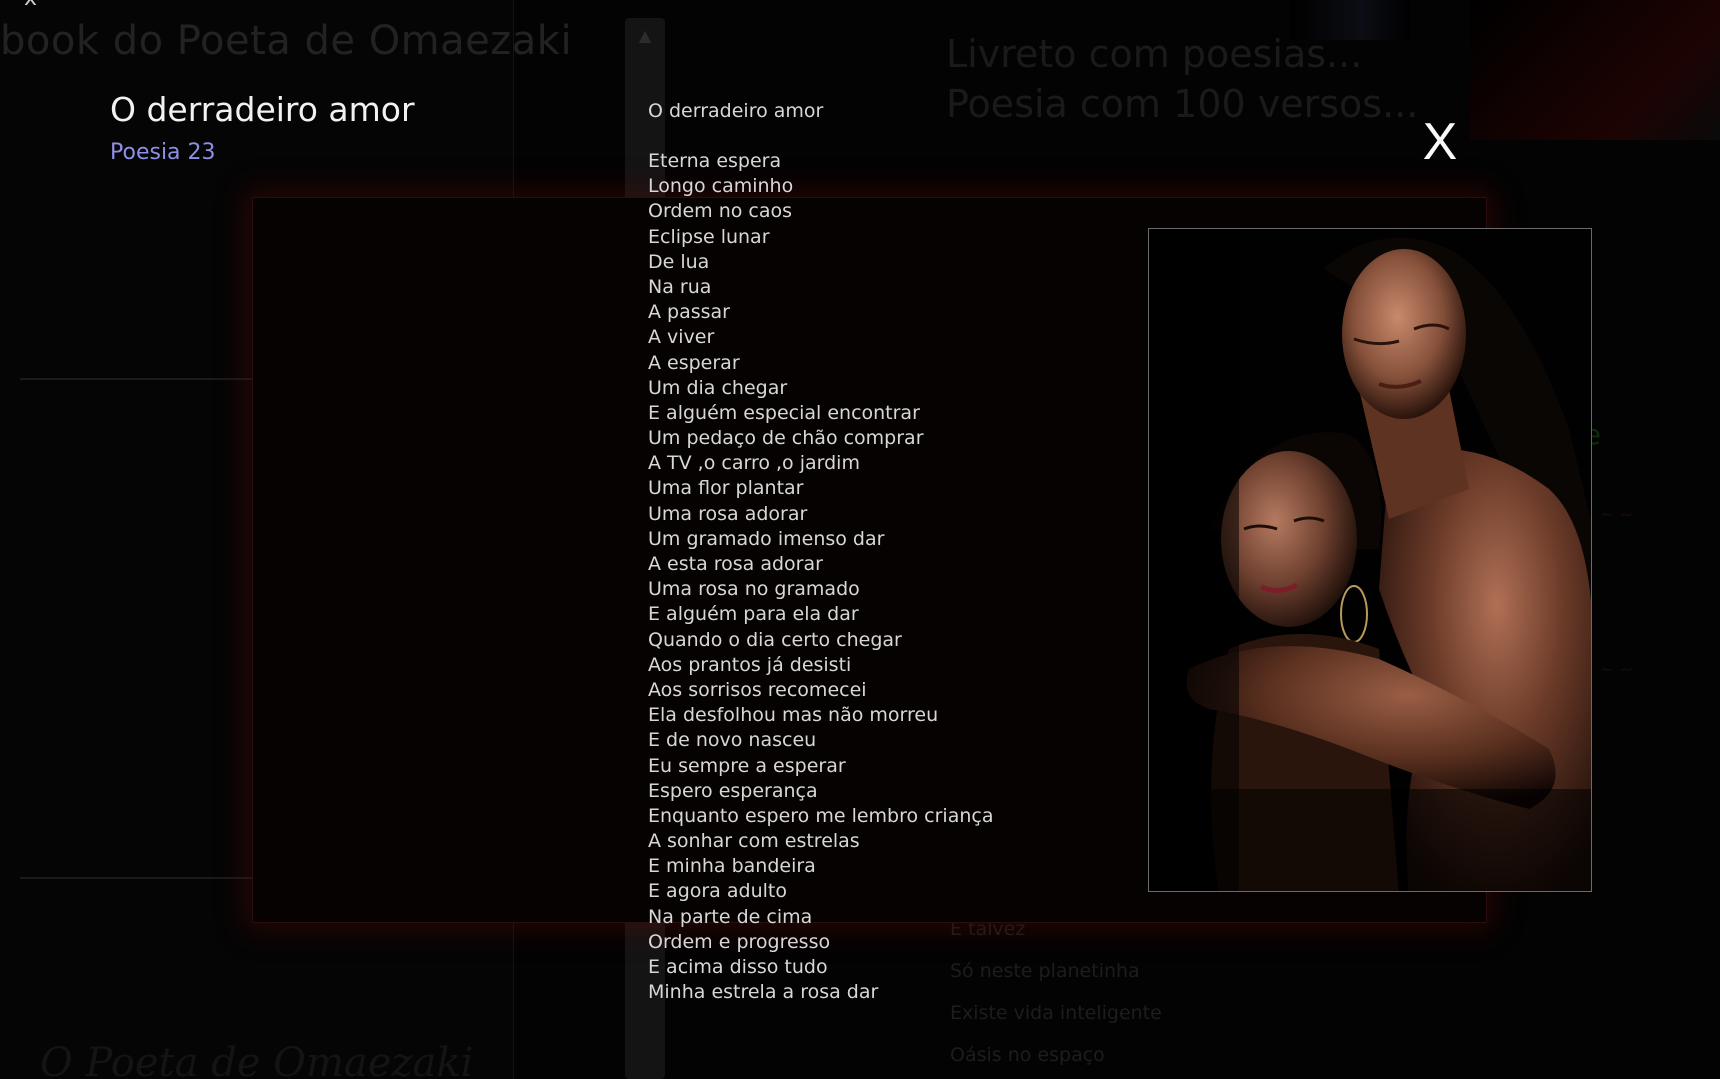  Describe the element at coordinates (750, 664) in the screenshot. I see `poem-line: Aos prantos já desisti` at that location.